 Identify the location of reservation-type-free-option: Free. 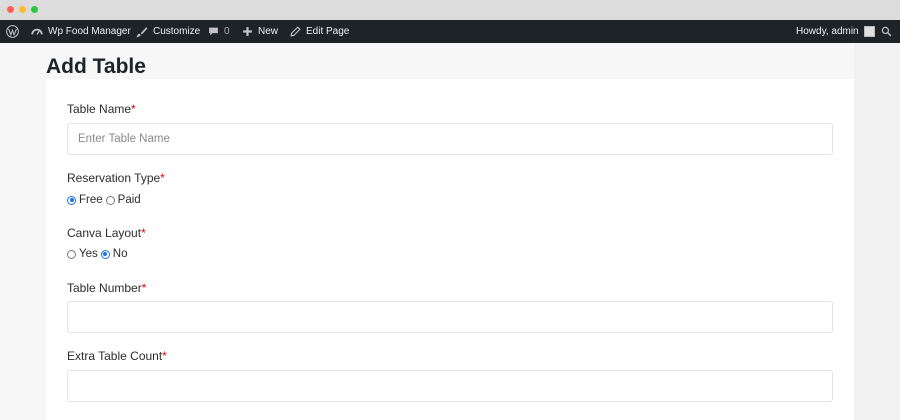
(85, 200).